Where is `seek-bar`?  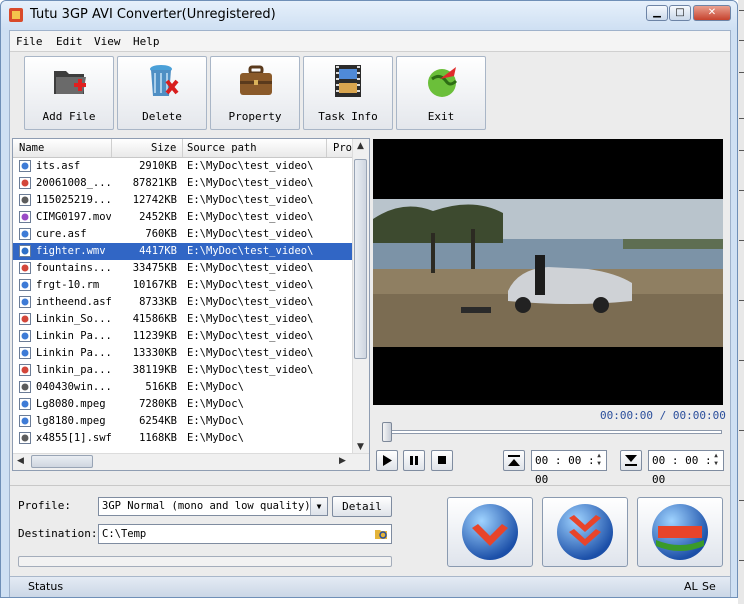 seek-bar is located at coordinates (552, 432).